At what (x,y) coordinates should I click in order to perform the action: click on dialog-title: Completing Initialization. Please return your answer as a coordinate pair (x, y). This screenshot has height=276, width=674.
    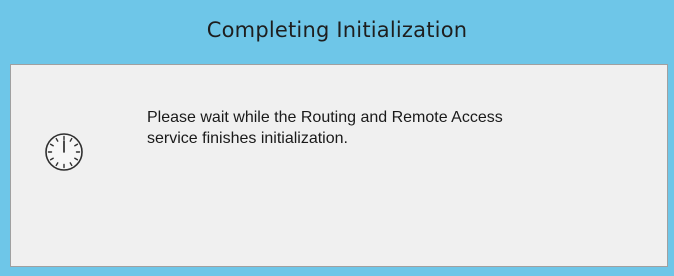
    Looking at the image, I should click on (337, 30).